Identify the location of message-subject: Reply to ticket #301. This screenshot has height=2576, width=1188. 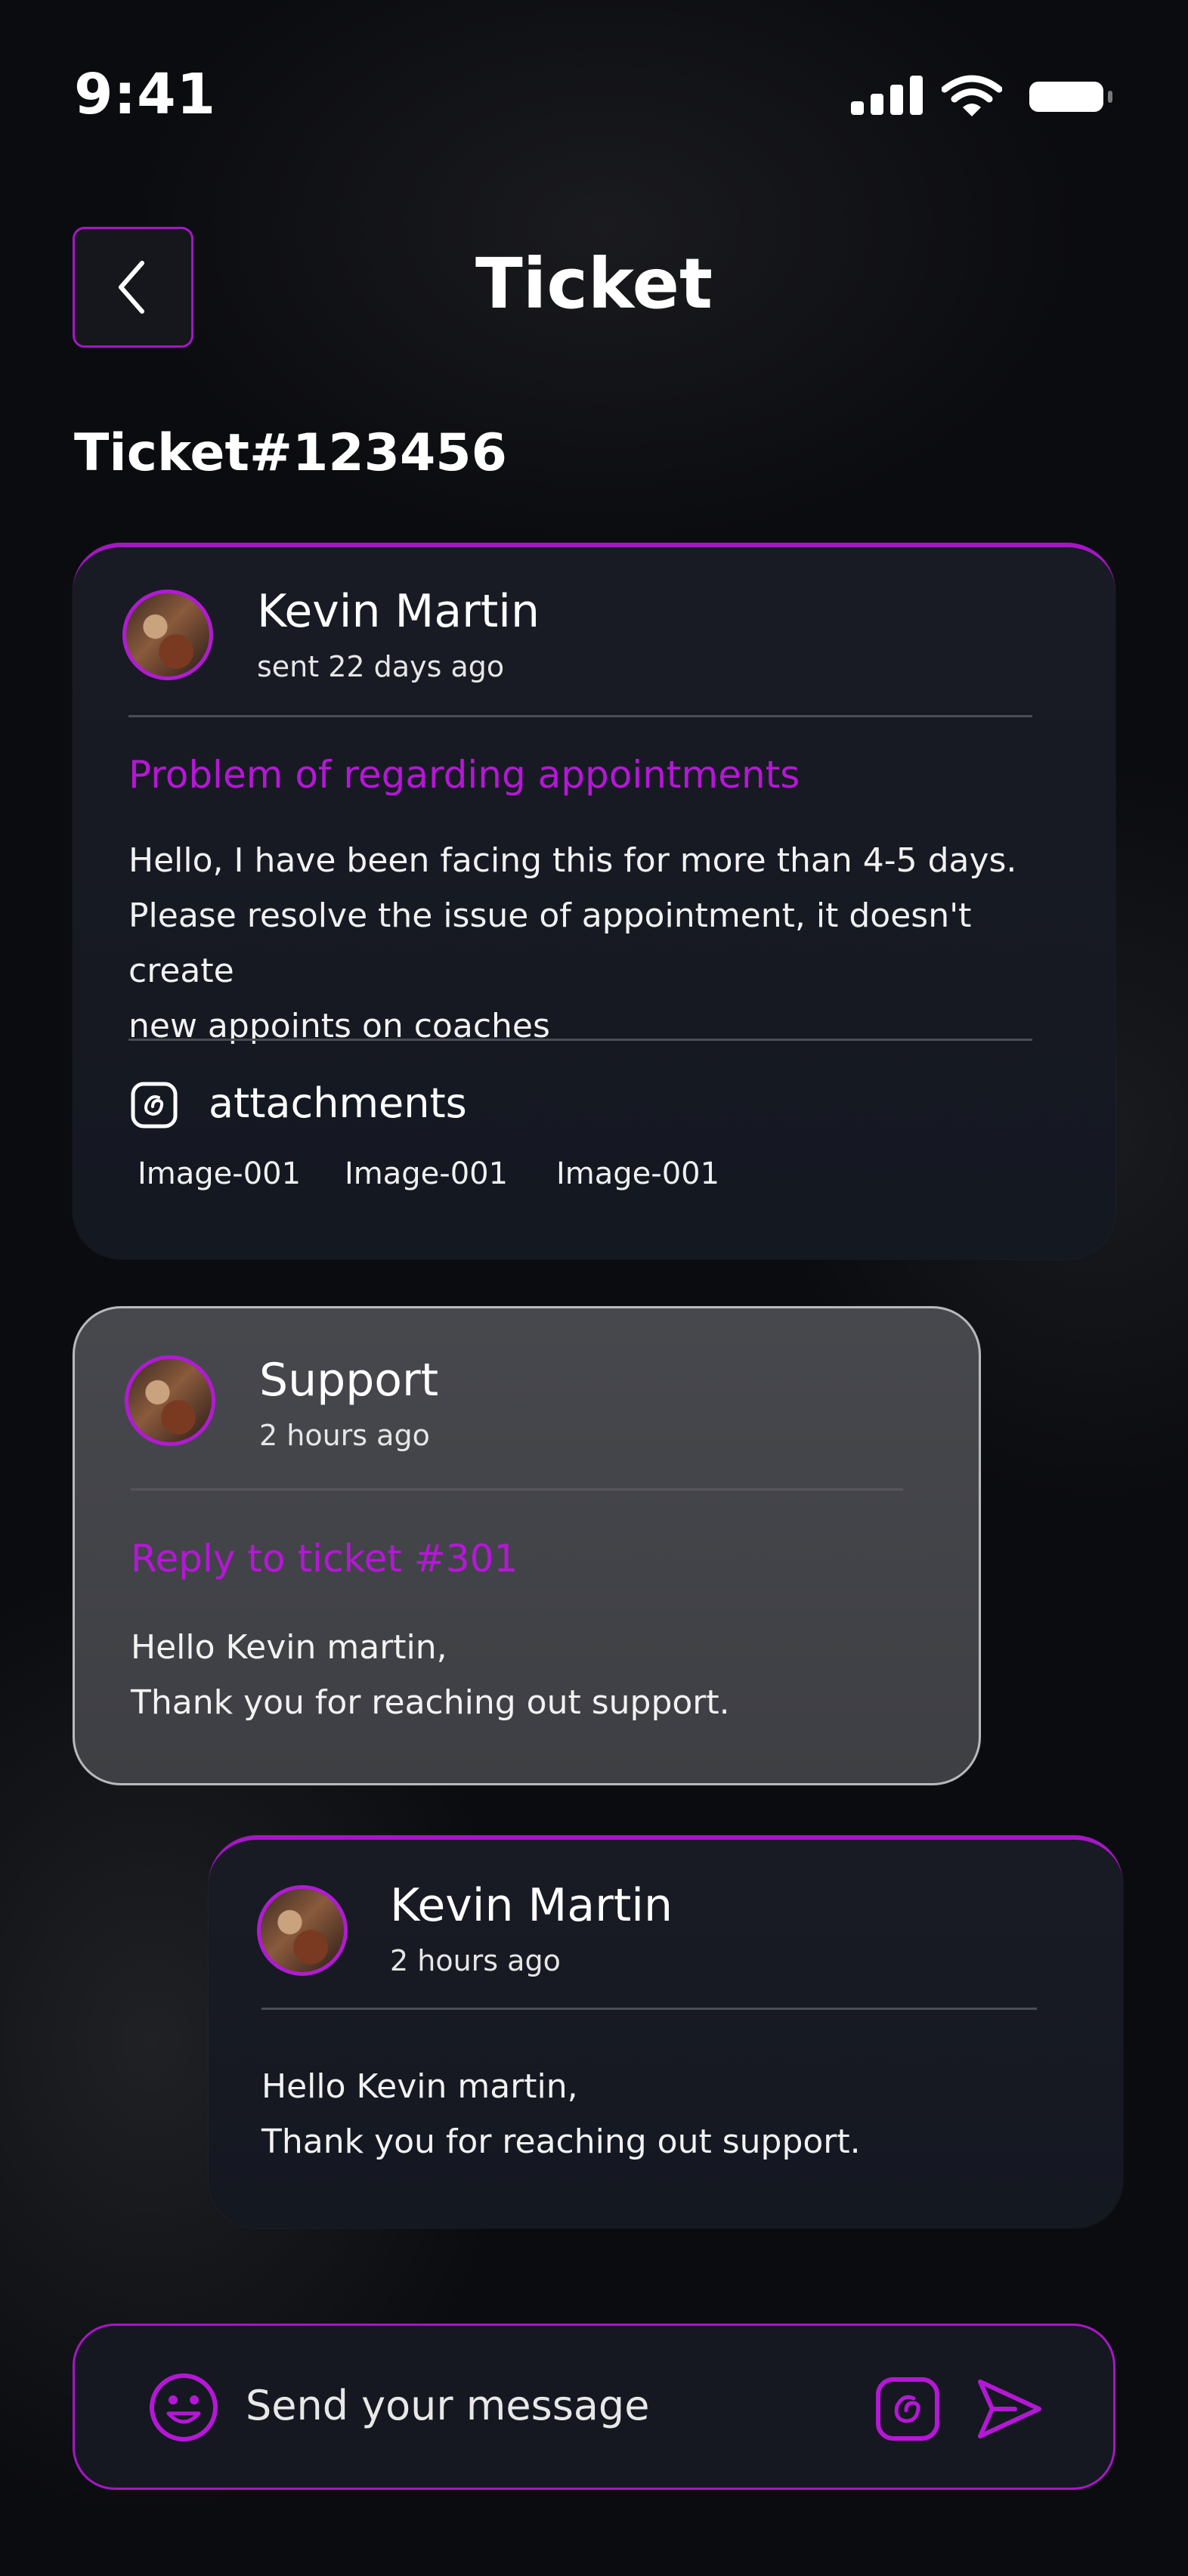
(325, 1559).